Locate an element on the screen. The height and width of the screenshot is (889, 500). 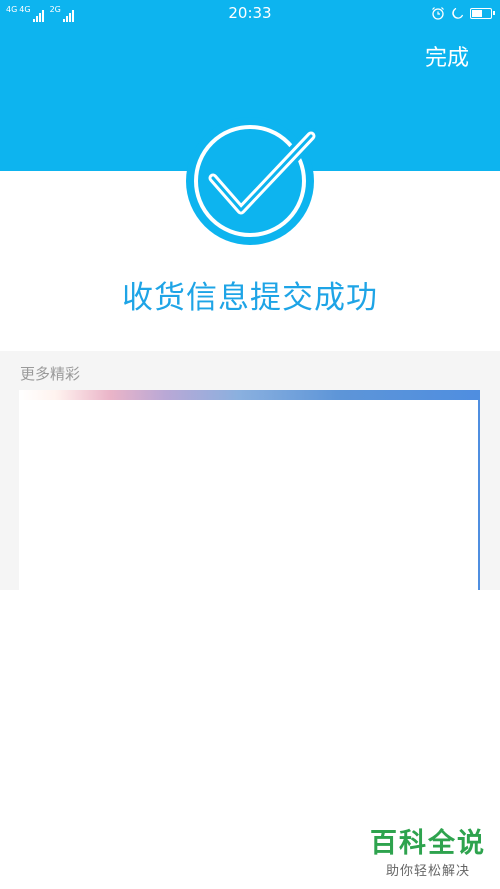
success-title: 收货信息提交成功 is located at coordinates (250, 298).